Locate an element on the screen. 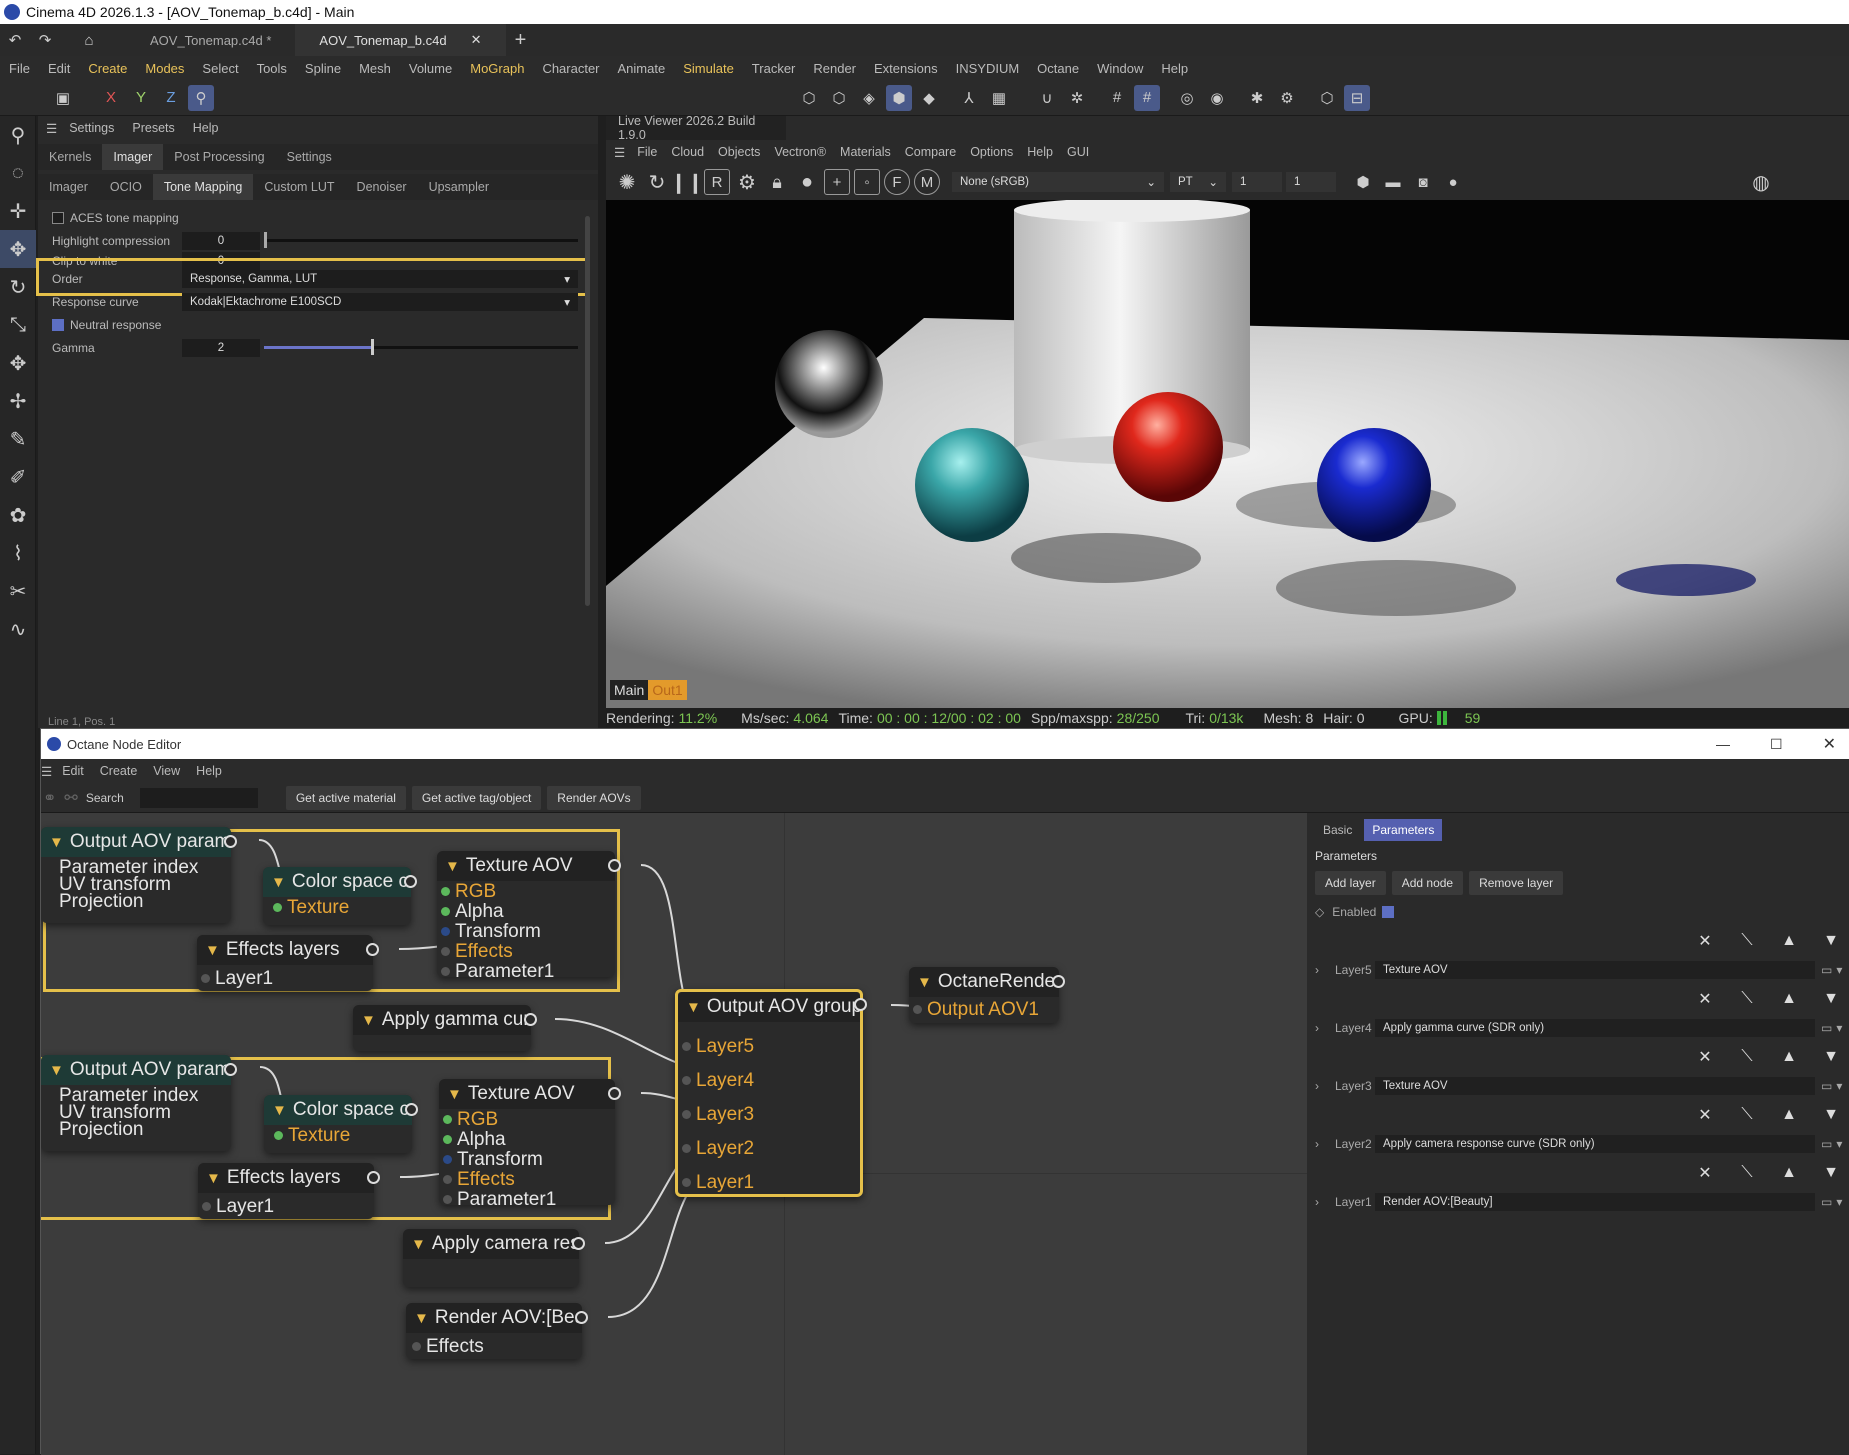  layer-value: Apply camera response curve (SDR only) is located at coordinates (1595, 1144).